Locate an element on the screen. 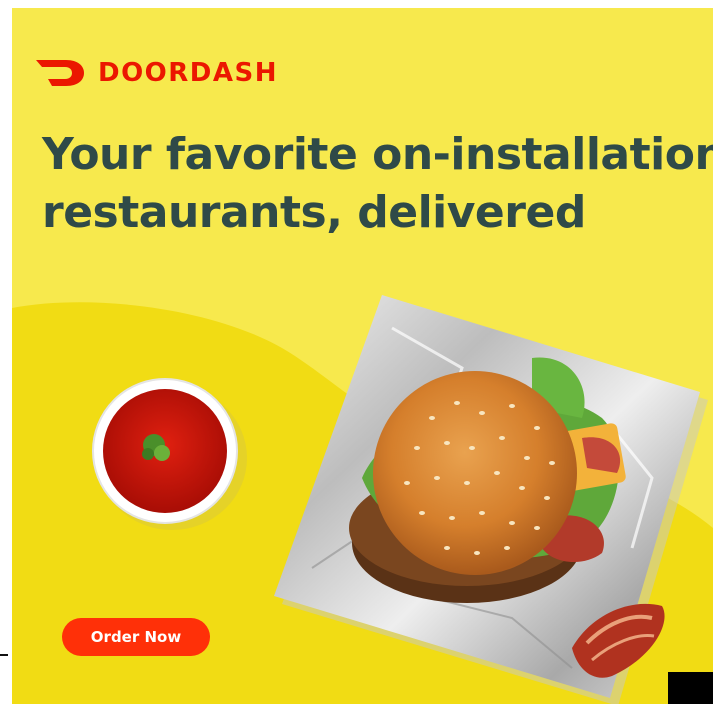  order-now-button: Order Now is located at coordinates (136, 637).